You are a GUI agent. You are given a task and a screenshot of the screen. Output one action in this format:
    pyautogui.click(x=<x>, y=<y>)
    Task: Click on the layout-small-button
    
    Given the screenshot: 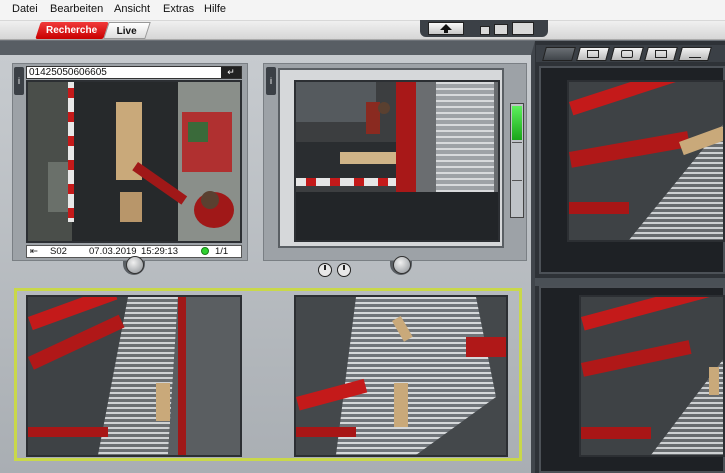 What is the action you would take?
    pyautogui.click(x=485, y=30)
    